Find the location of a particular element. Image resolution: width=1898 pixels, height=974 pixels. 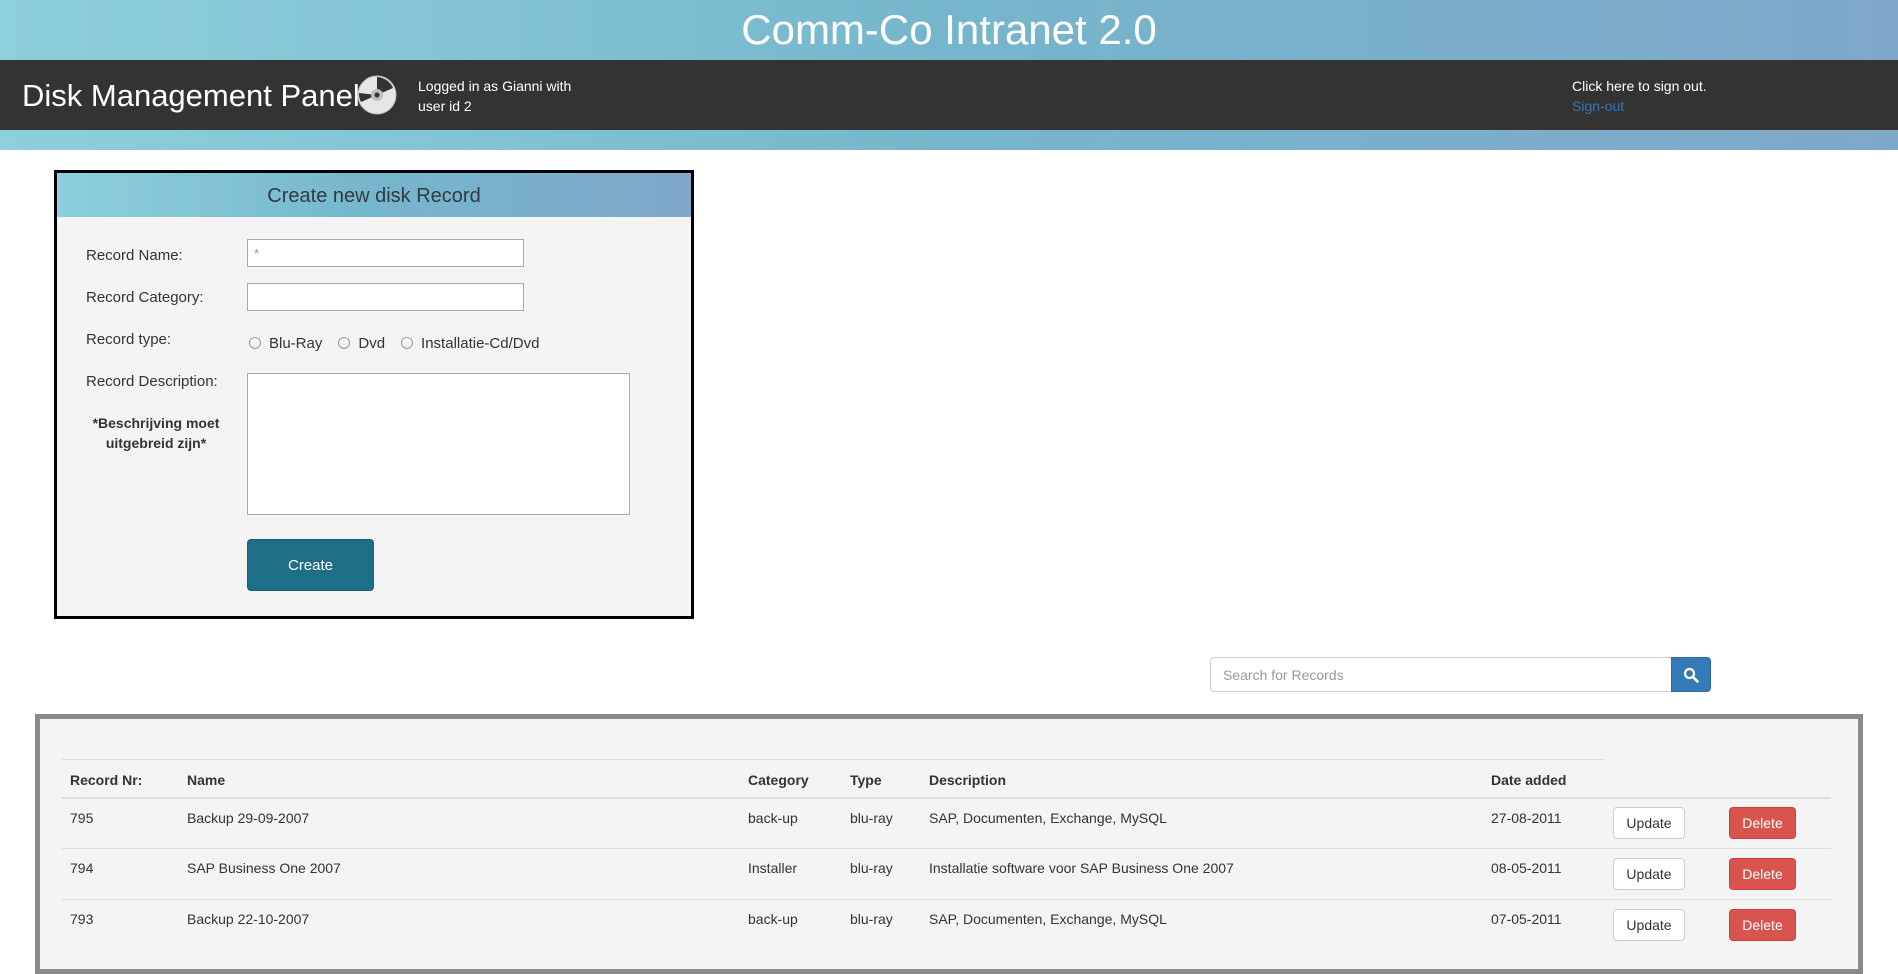

record-type-label: Record type: is located at coordinates (129, 339).